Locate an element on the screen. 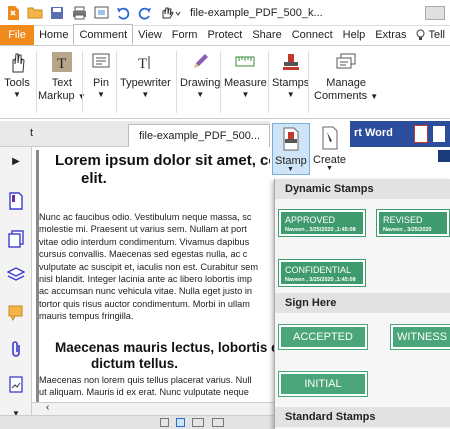 The image size is (450, 429). typewriter-icon: T is located at coordinates (145, 62).